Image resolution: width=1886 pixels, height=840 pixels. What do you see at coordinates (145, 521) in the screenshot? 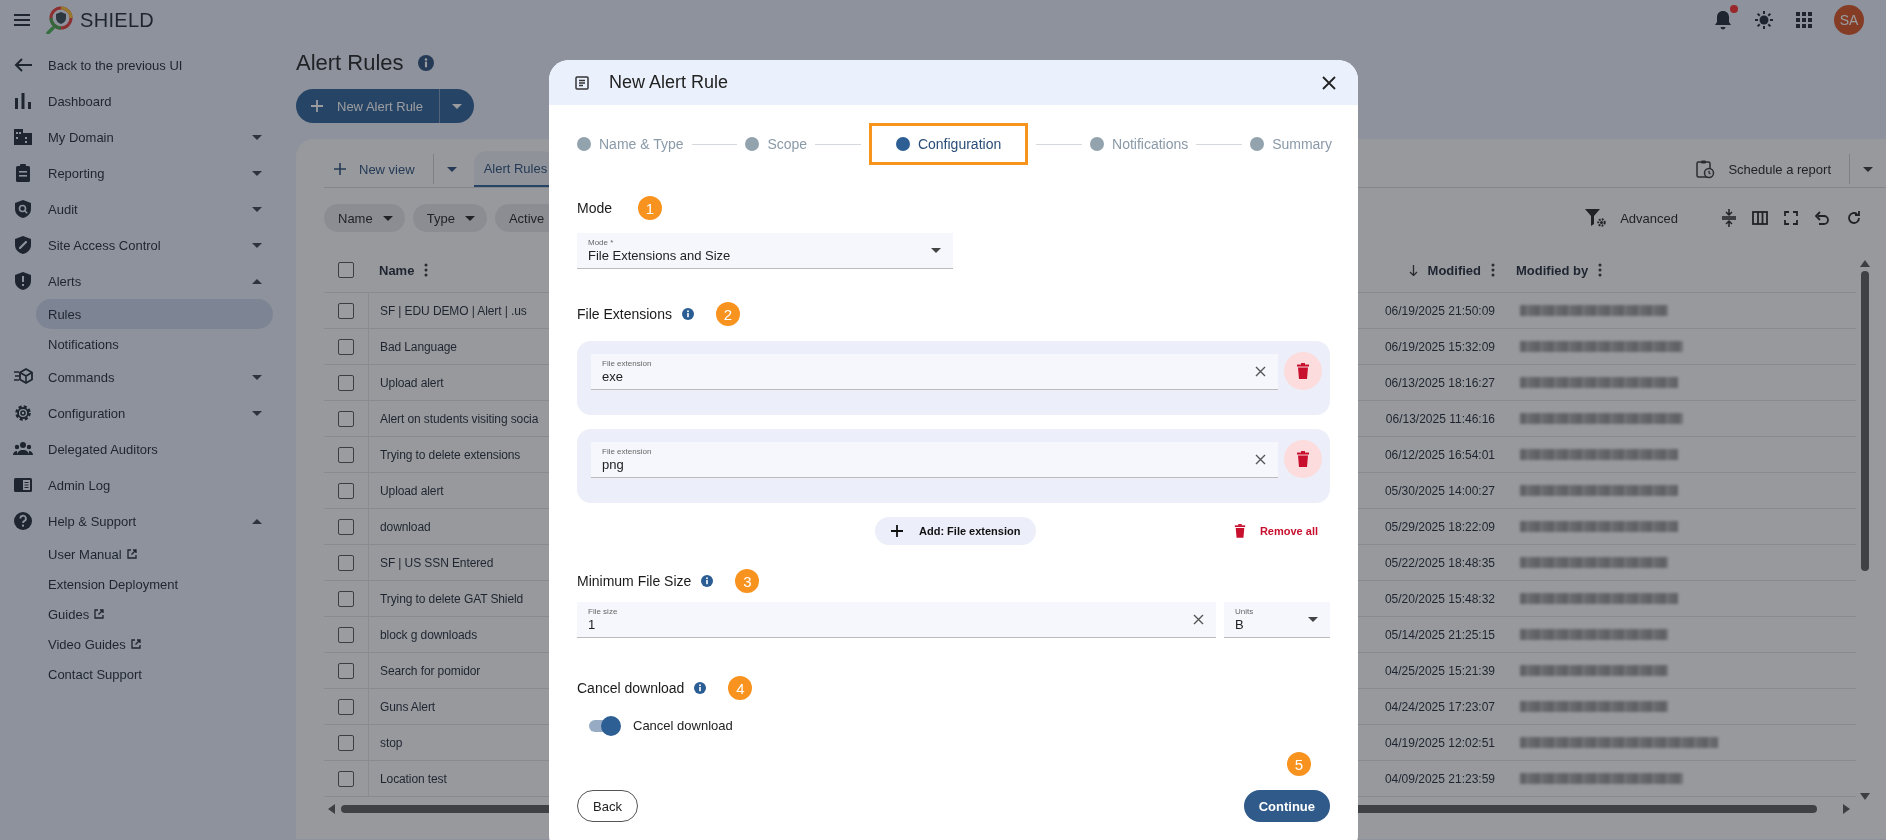
I see `sidebar-item: Help & Support` at bounding box center [145, 521].